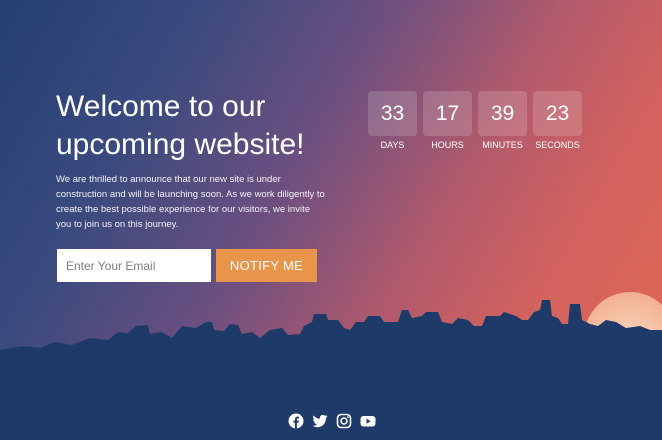 The width and height of the screenshot is (662, 440). What do you see at coordinates (557, 113) in the screenshot?
I see `countdown-value: 23` at bounding box center [557, 113].